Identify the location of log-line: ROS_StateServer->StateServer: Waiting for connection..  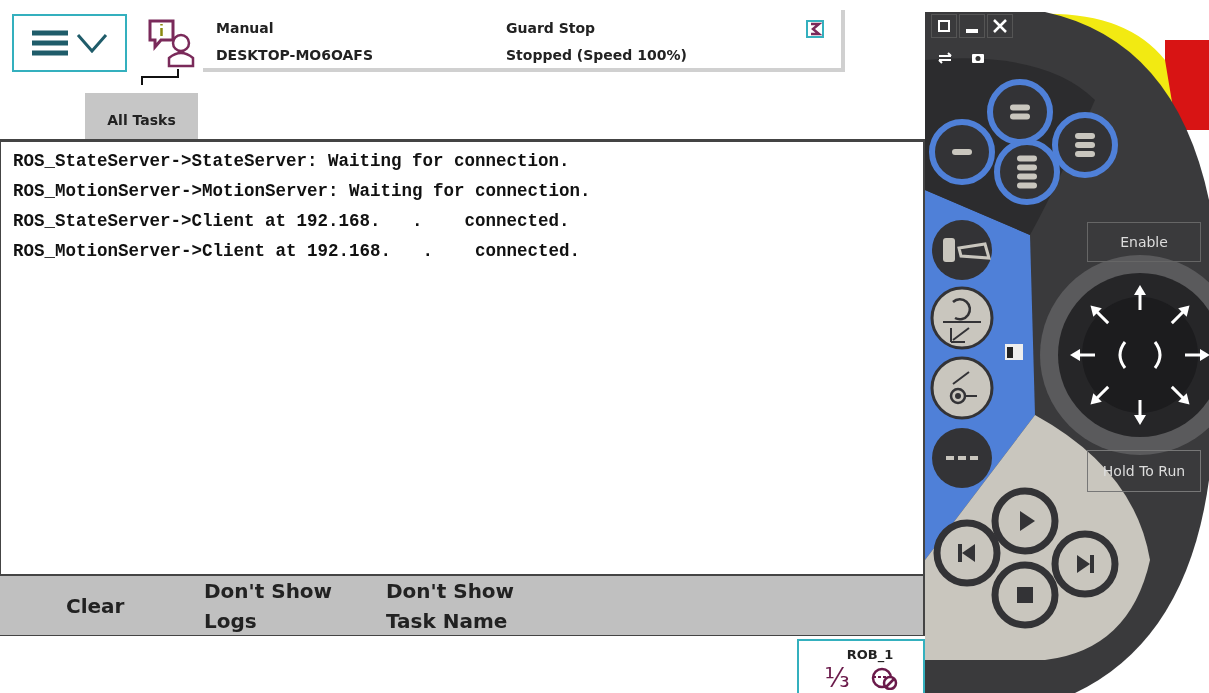
(292, 161).